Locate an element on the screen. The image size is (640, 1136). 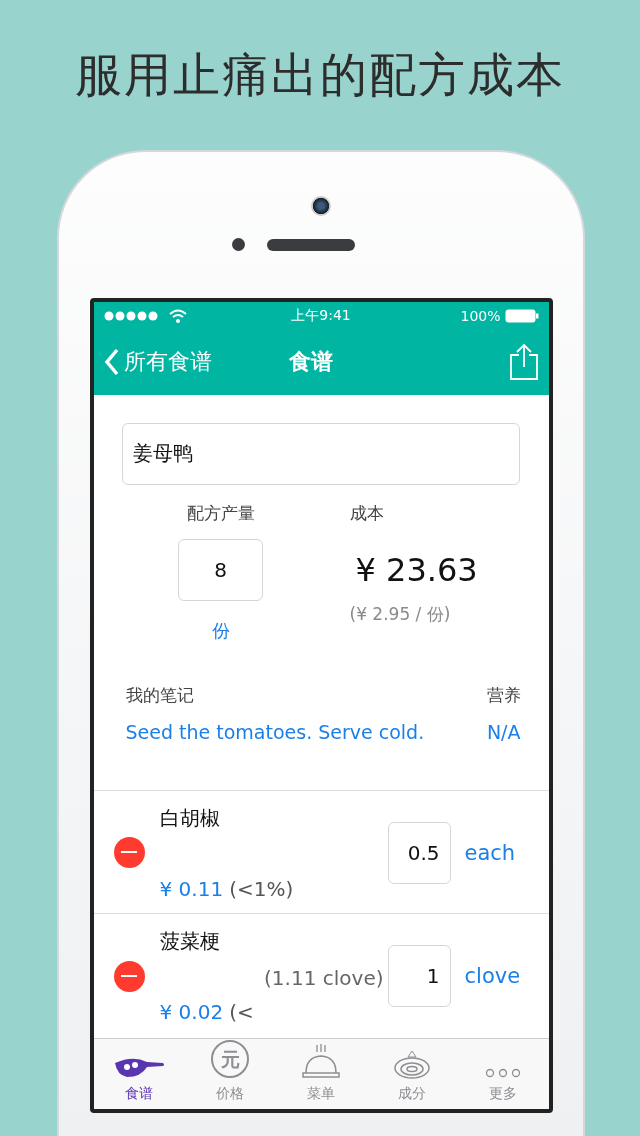
yield-unit-link: 份 is located at coordinates (220, 630).